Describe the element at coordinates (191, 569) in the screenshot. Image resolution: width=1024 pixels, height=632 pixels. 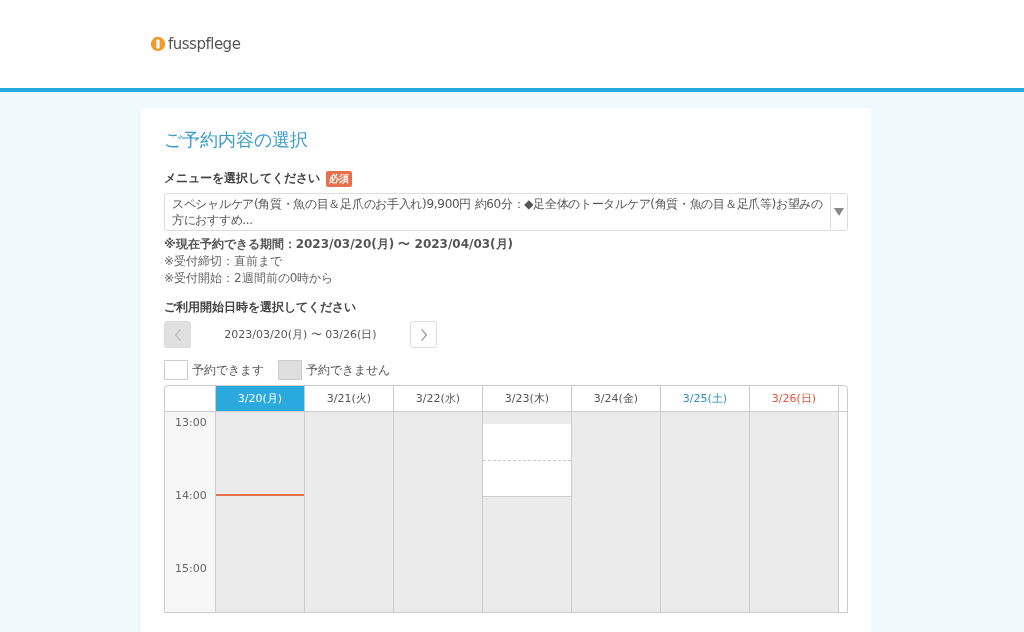
I see `time-label: 15:00` at that location.